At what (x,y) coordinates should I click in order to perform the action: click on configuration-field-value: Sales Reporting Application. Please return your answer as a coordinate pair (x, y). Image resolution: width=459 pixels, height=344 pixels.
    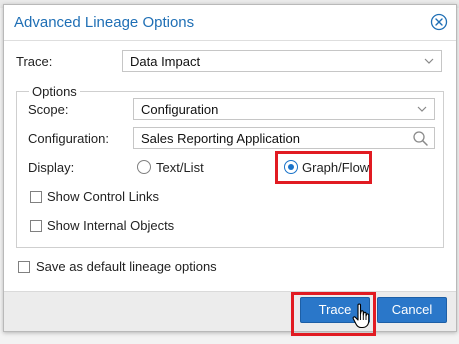
    Looking at the image, I should click on (220, 138).